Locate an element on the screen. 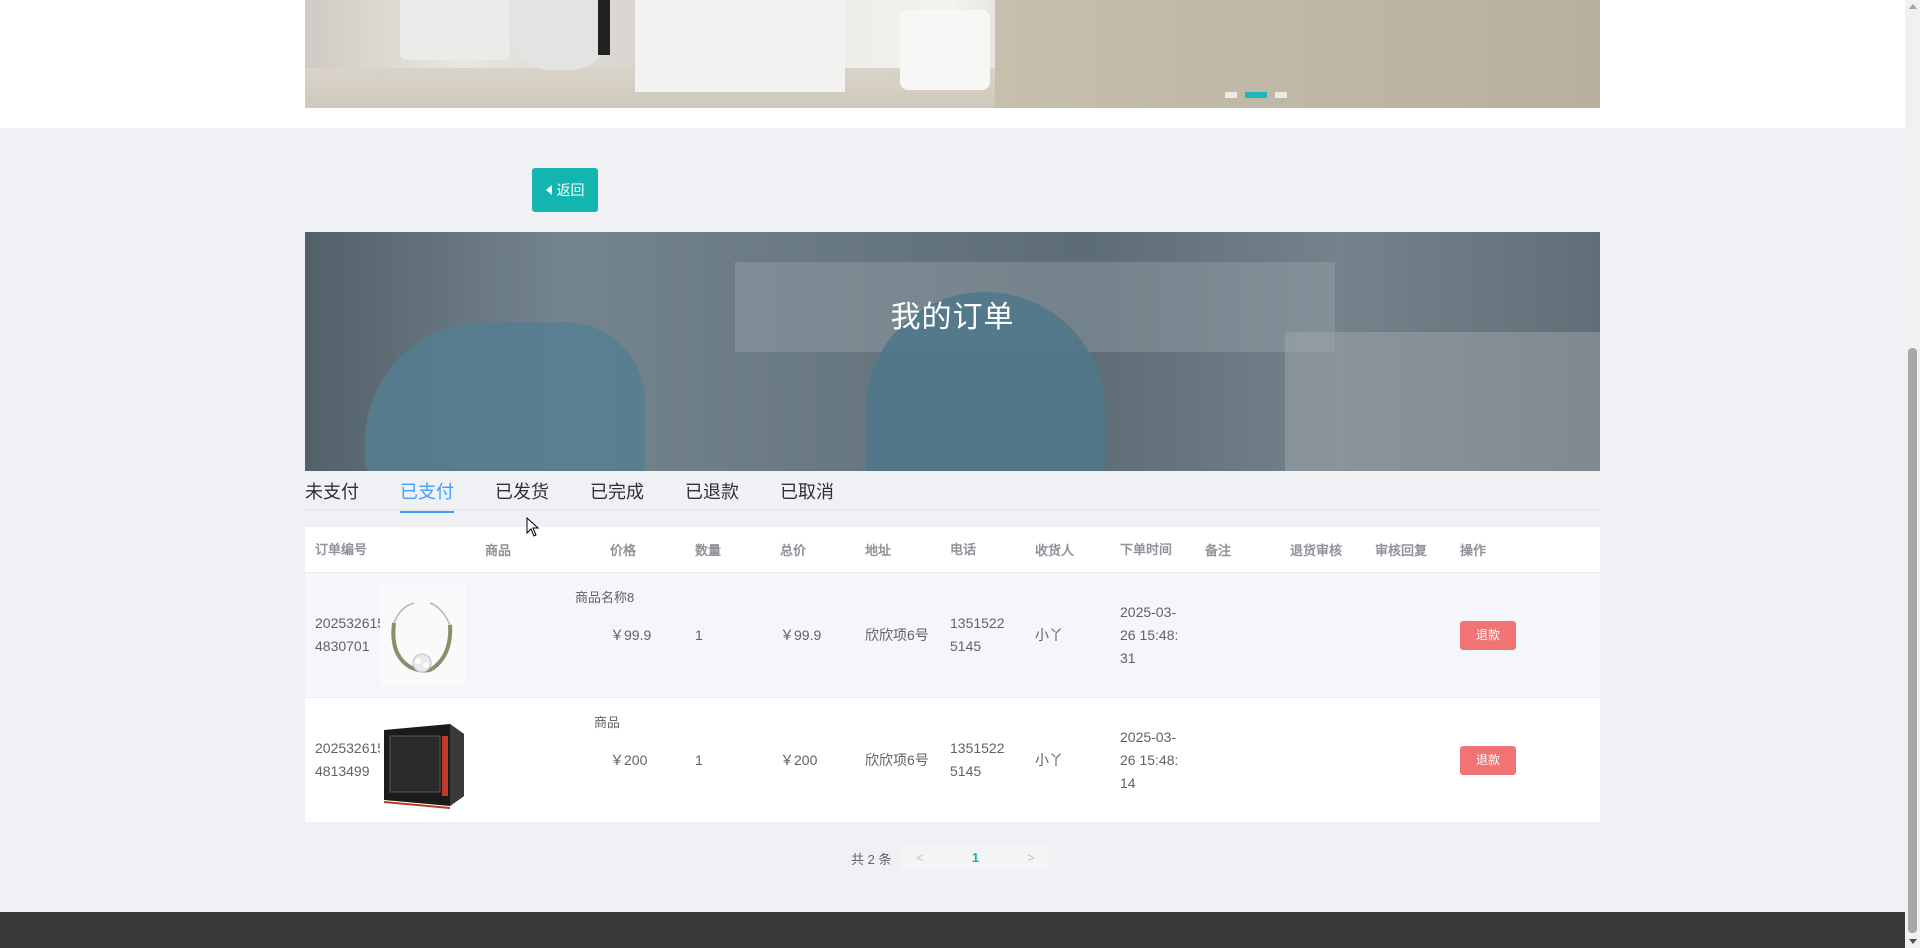 This screenshot has height=948, width=1920. column-header: 操作 is located at coordinates (1473, 550).